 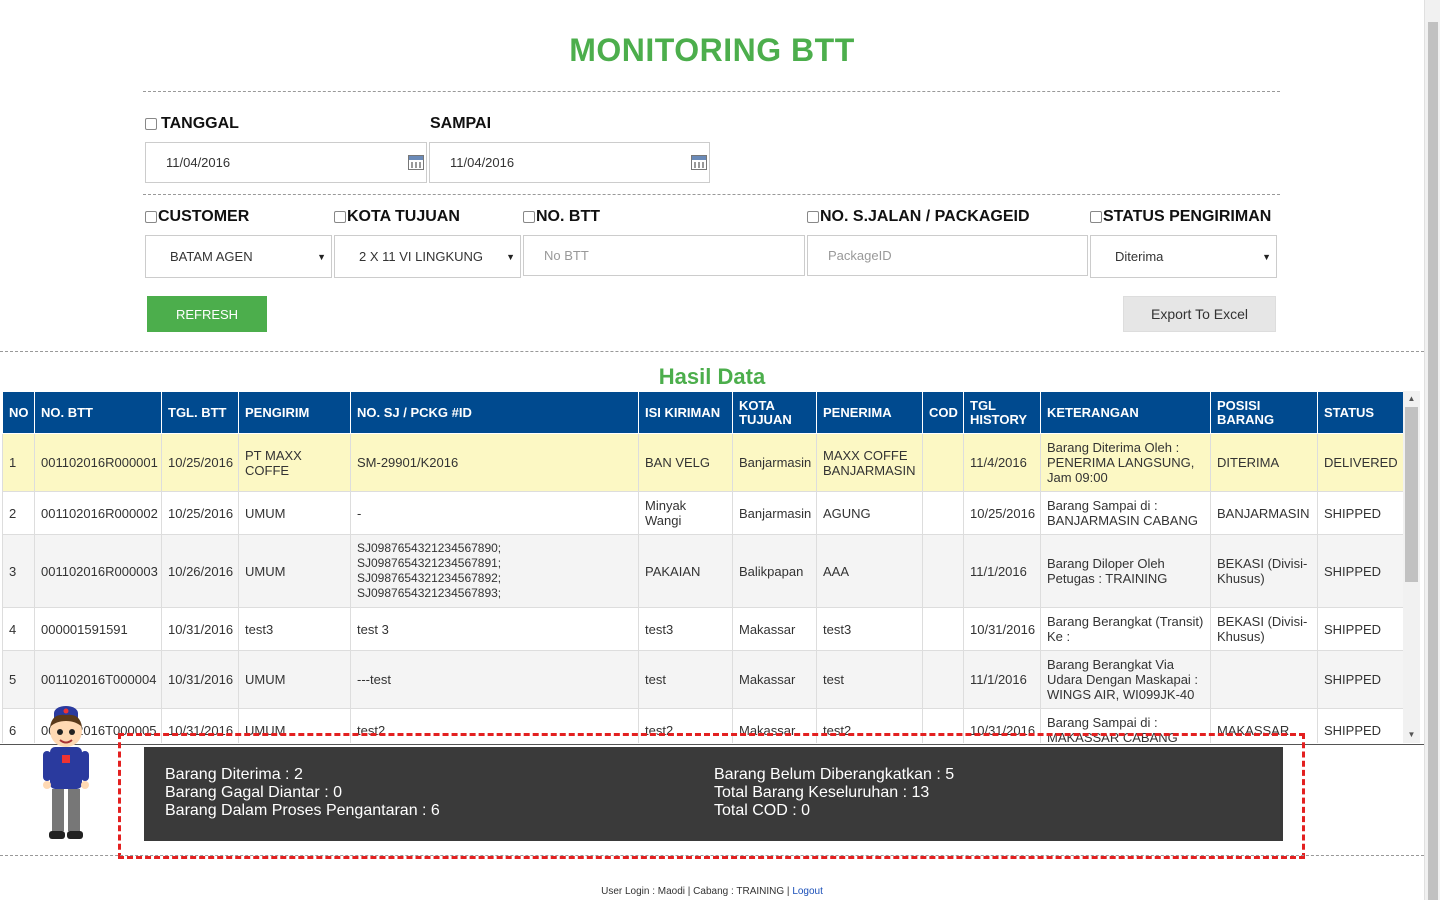 I want to click on footer-user-info: User Login : Maodi | Cabang : TRAINING |, so click(x=695, y=891).